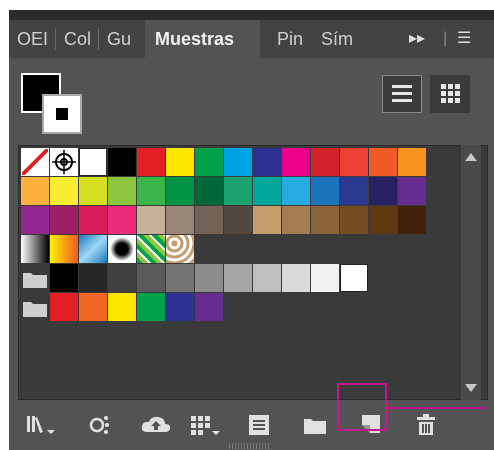 This screenshot has height=450, width=494. I want to click on panel-resize-grip, so click(249, 446).